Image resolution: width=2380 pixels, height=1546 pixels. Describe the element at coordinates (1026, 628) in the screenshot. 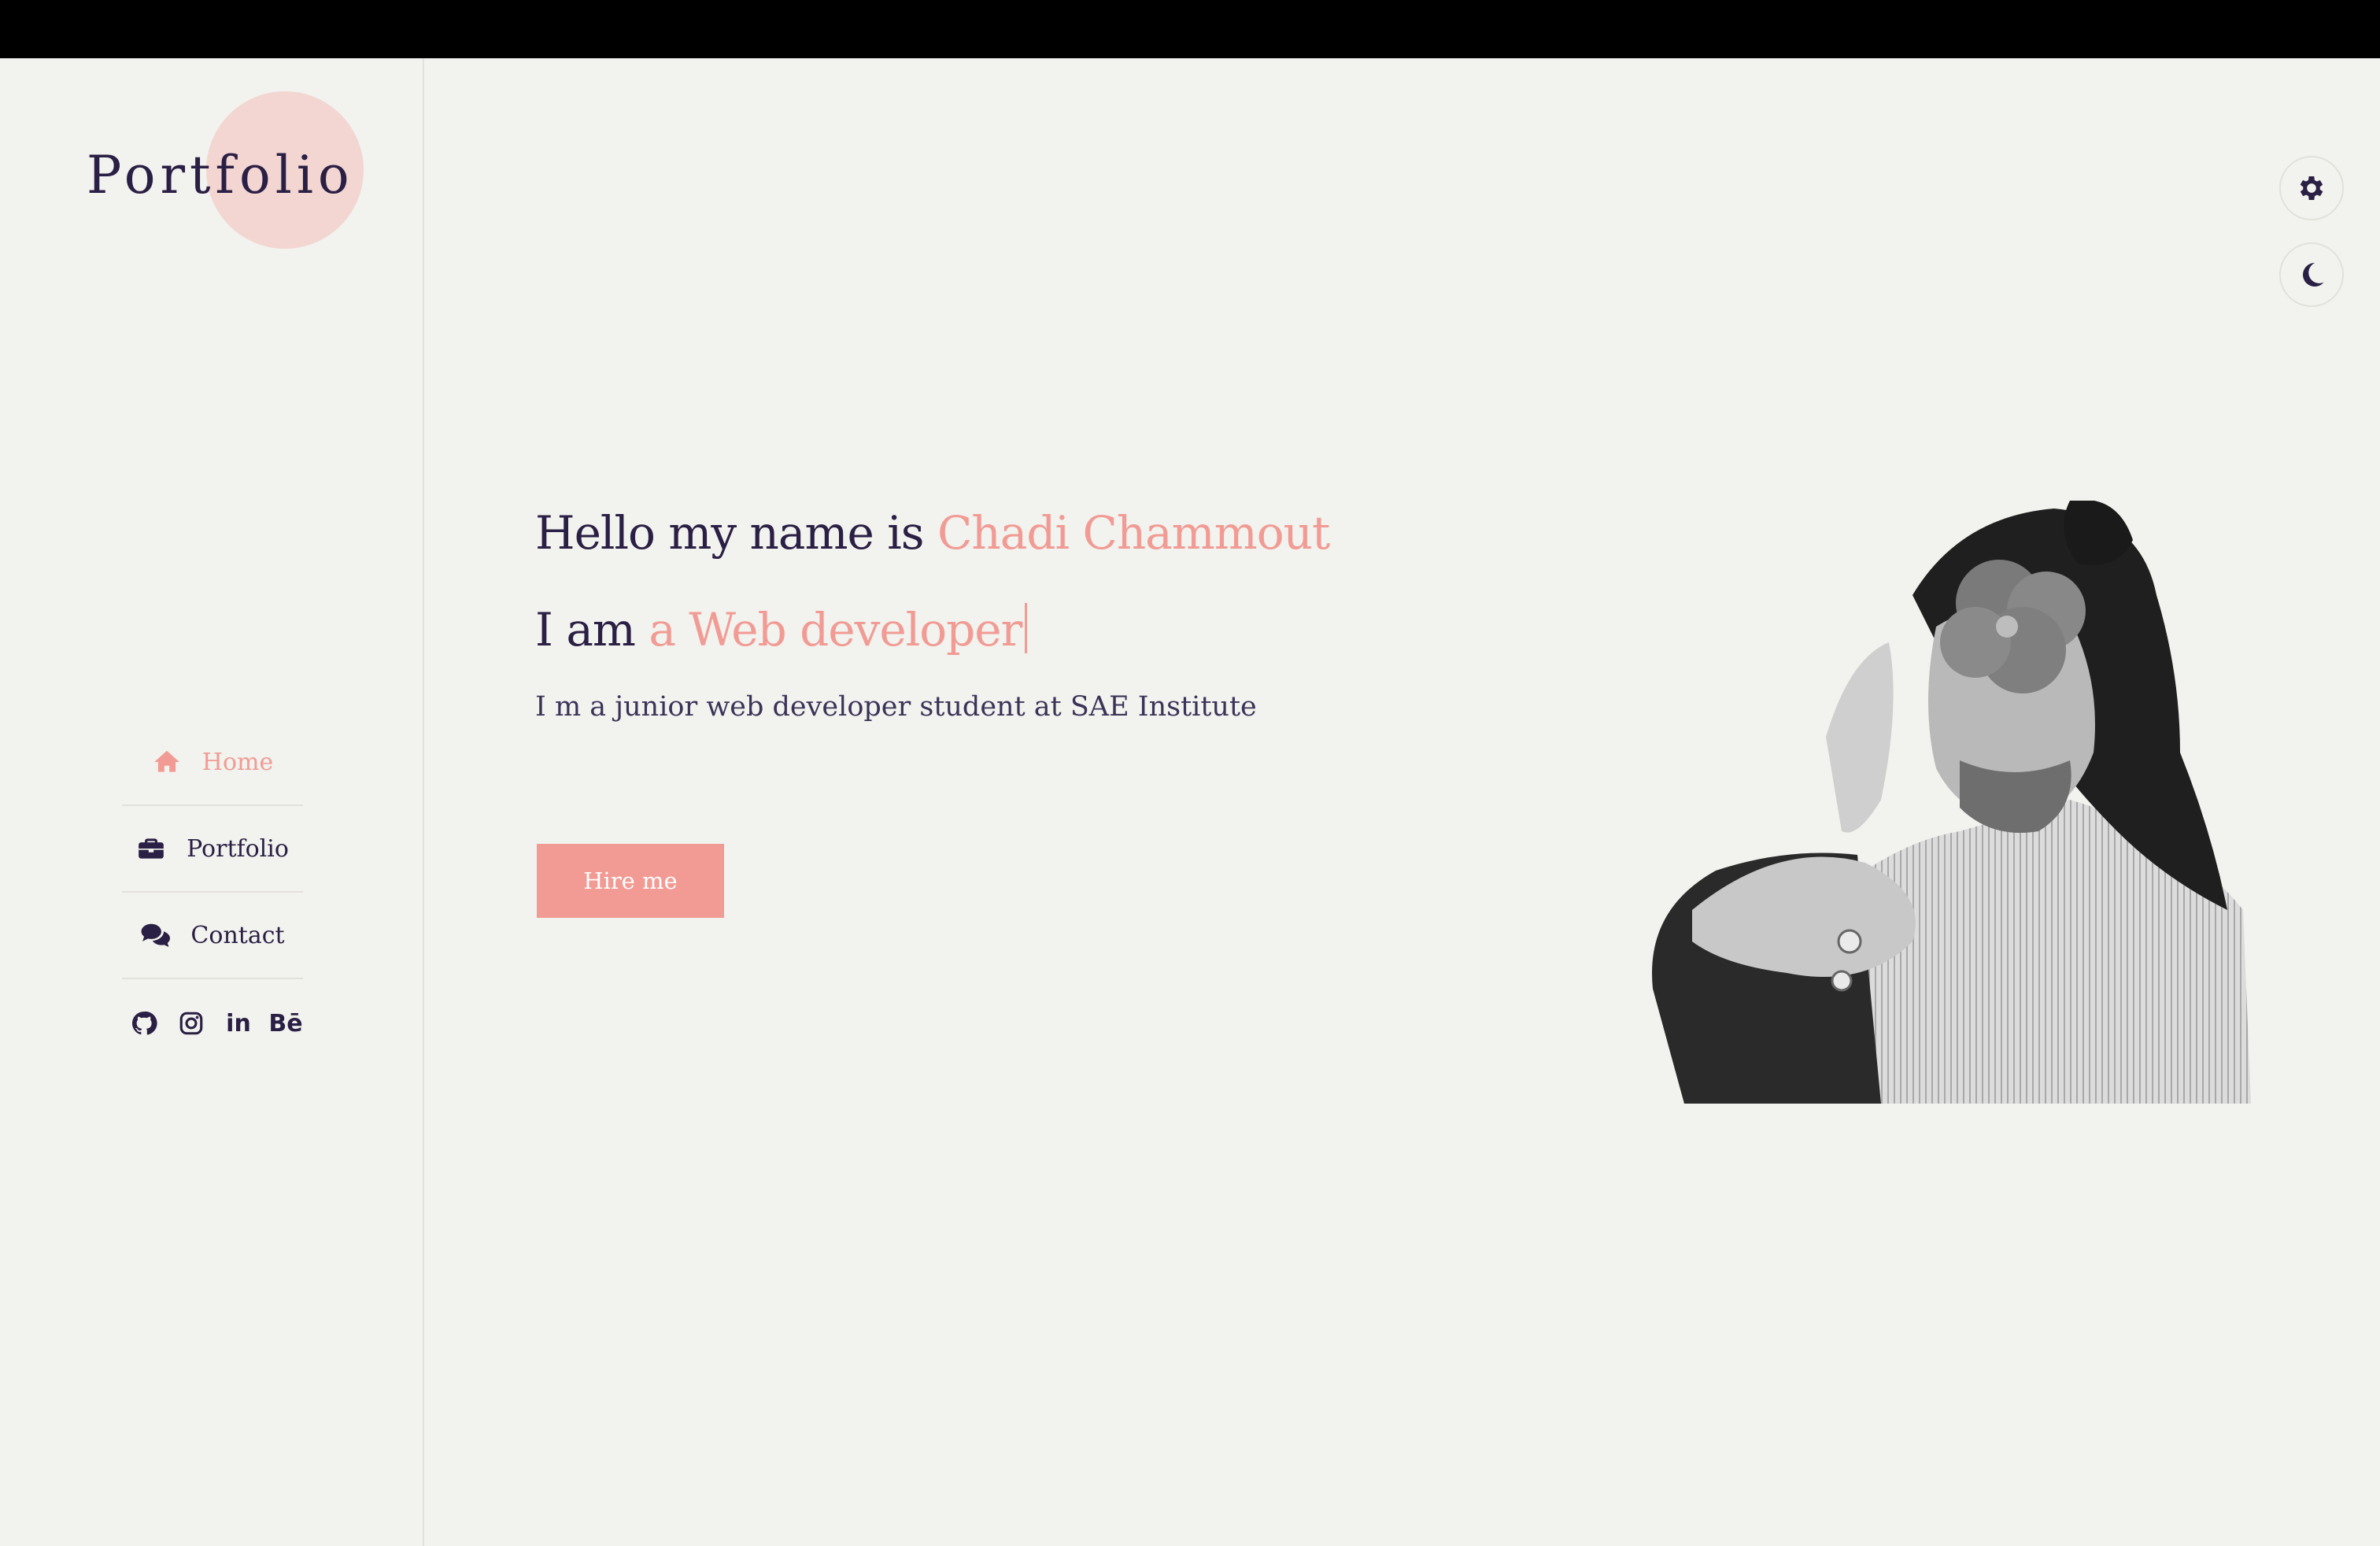

I see `typing-cursor` at that location.